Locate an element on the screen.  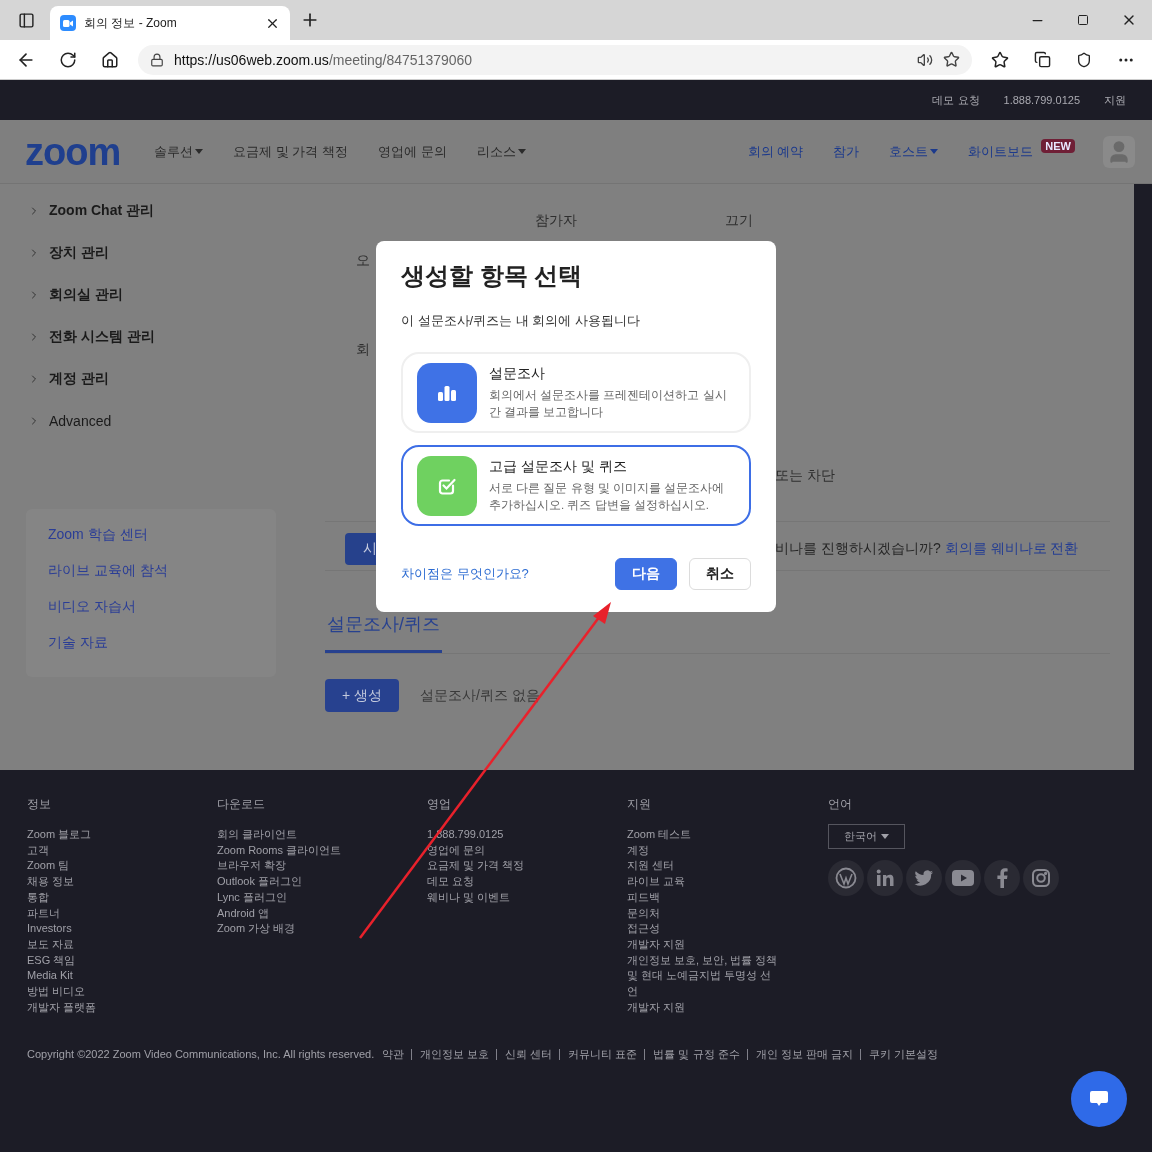
field-value: 또는 차단 is located at coordinates (805, 476).